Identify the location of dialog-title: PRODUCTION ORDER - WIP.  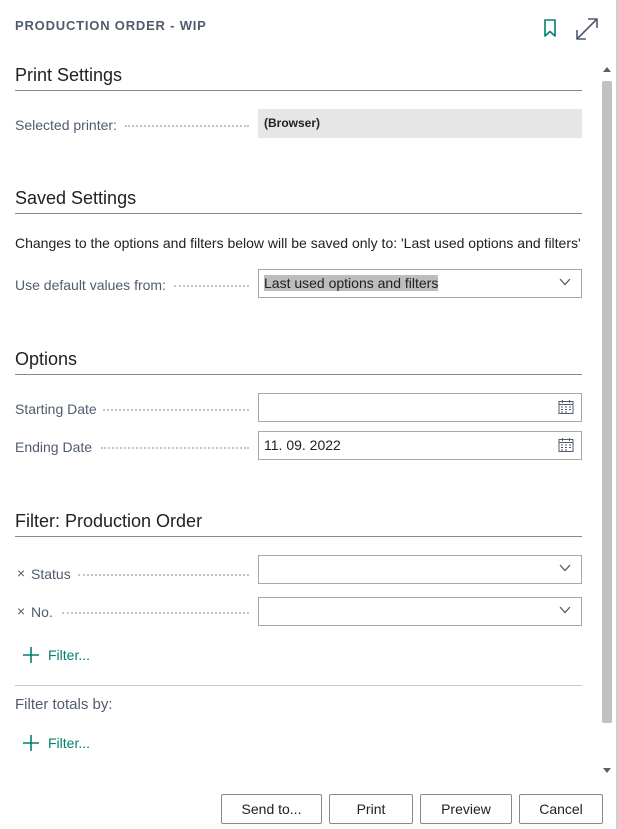
(111, 25).